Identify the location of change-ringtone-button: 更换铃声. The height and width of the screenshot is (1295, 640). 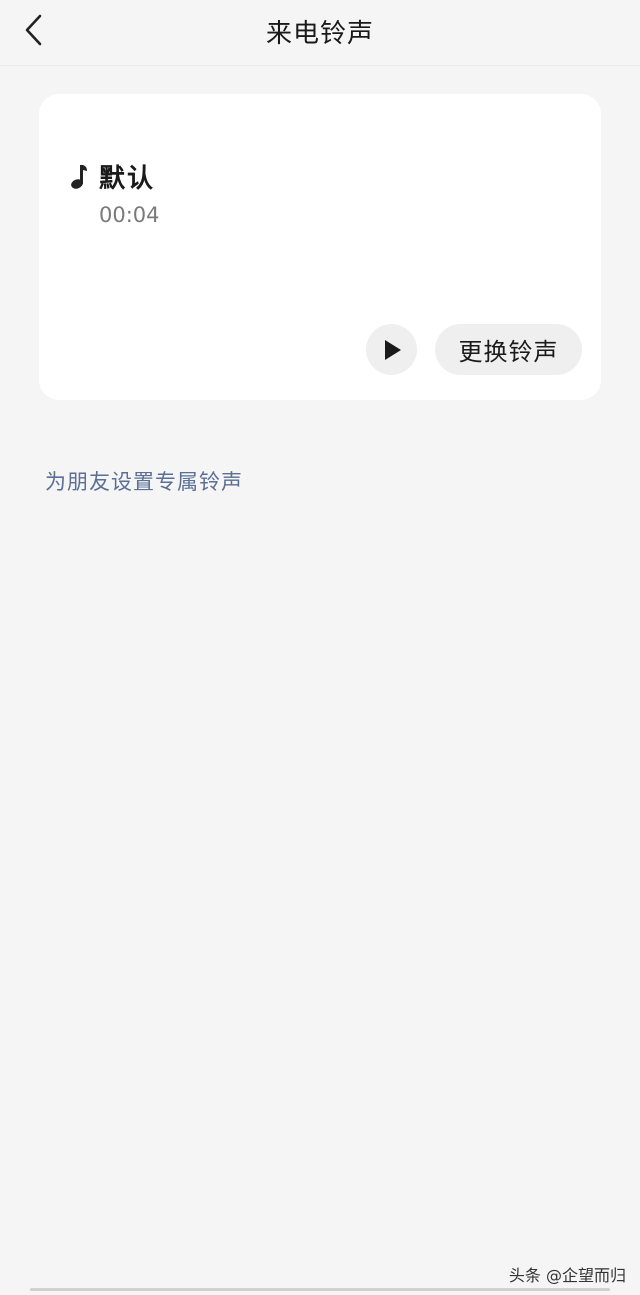
(508, 349).